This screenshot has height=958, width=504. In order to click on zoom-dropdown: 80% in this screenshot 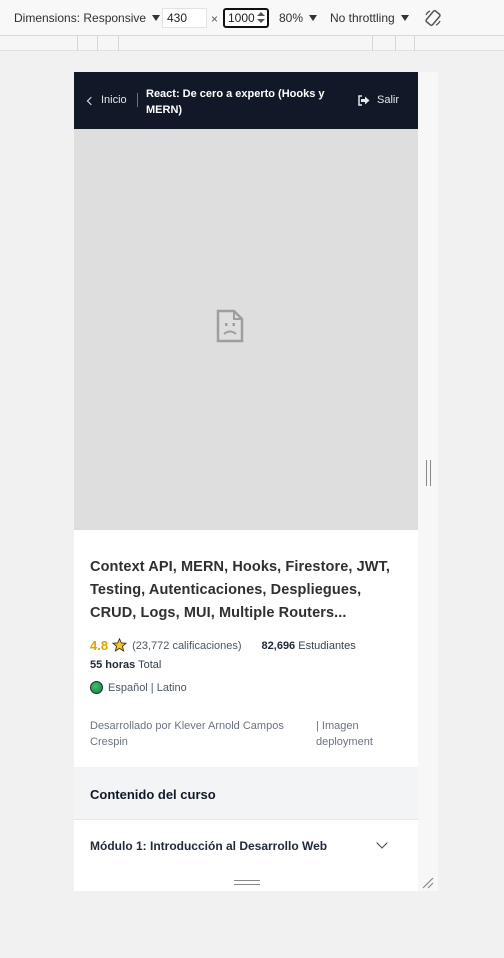, I will do `click(298, 18)`.